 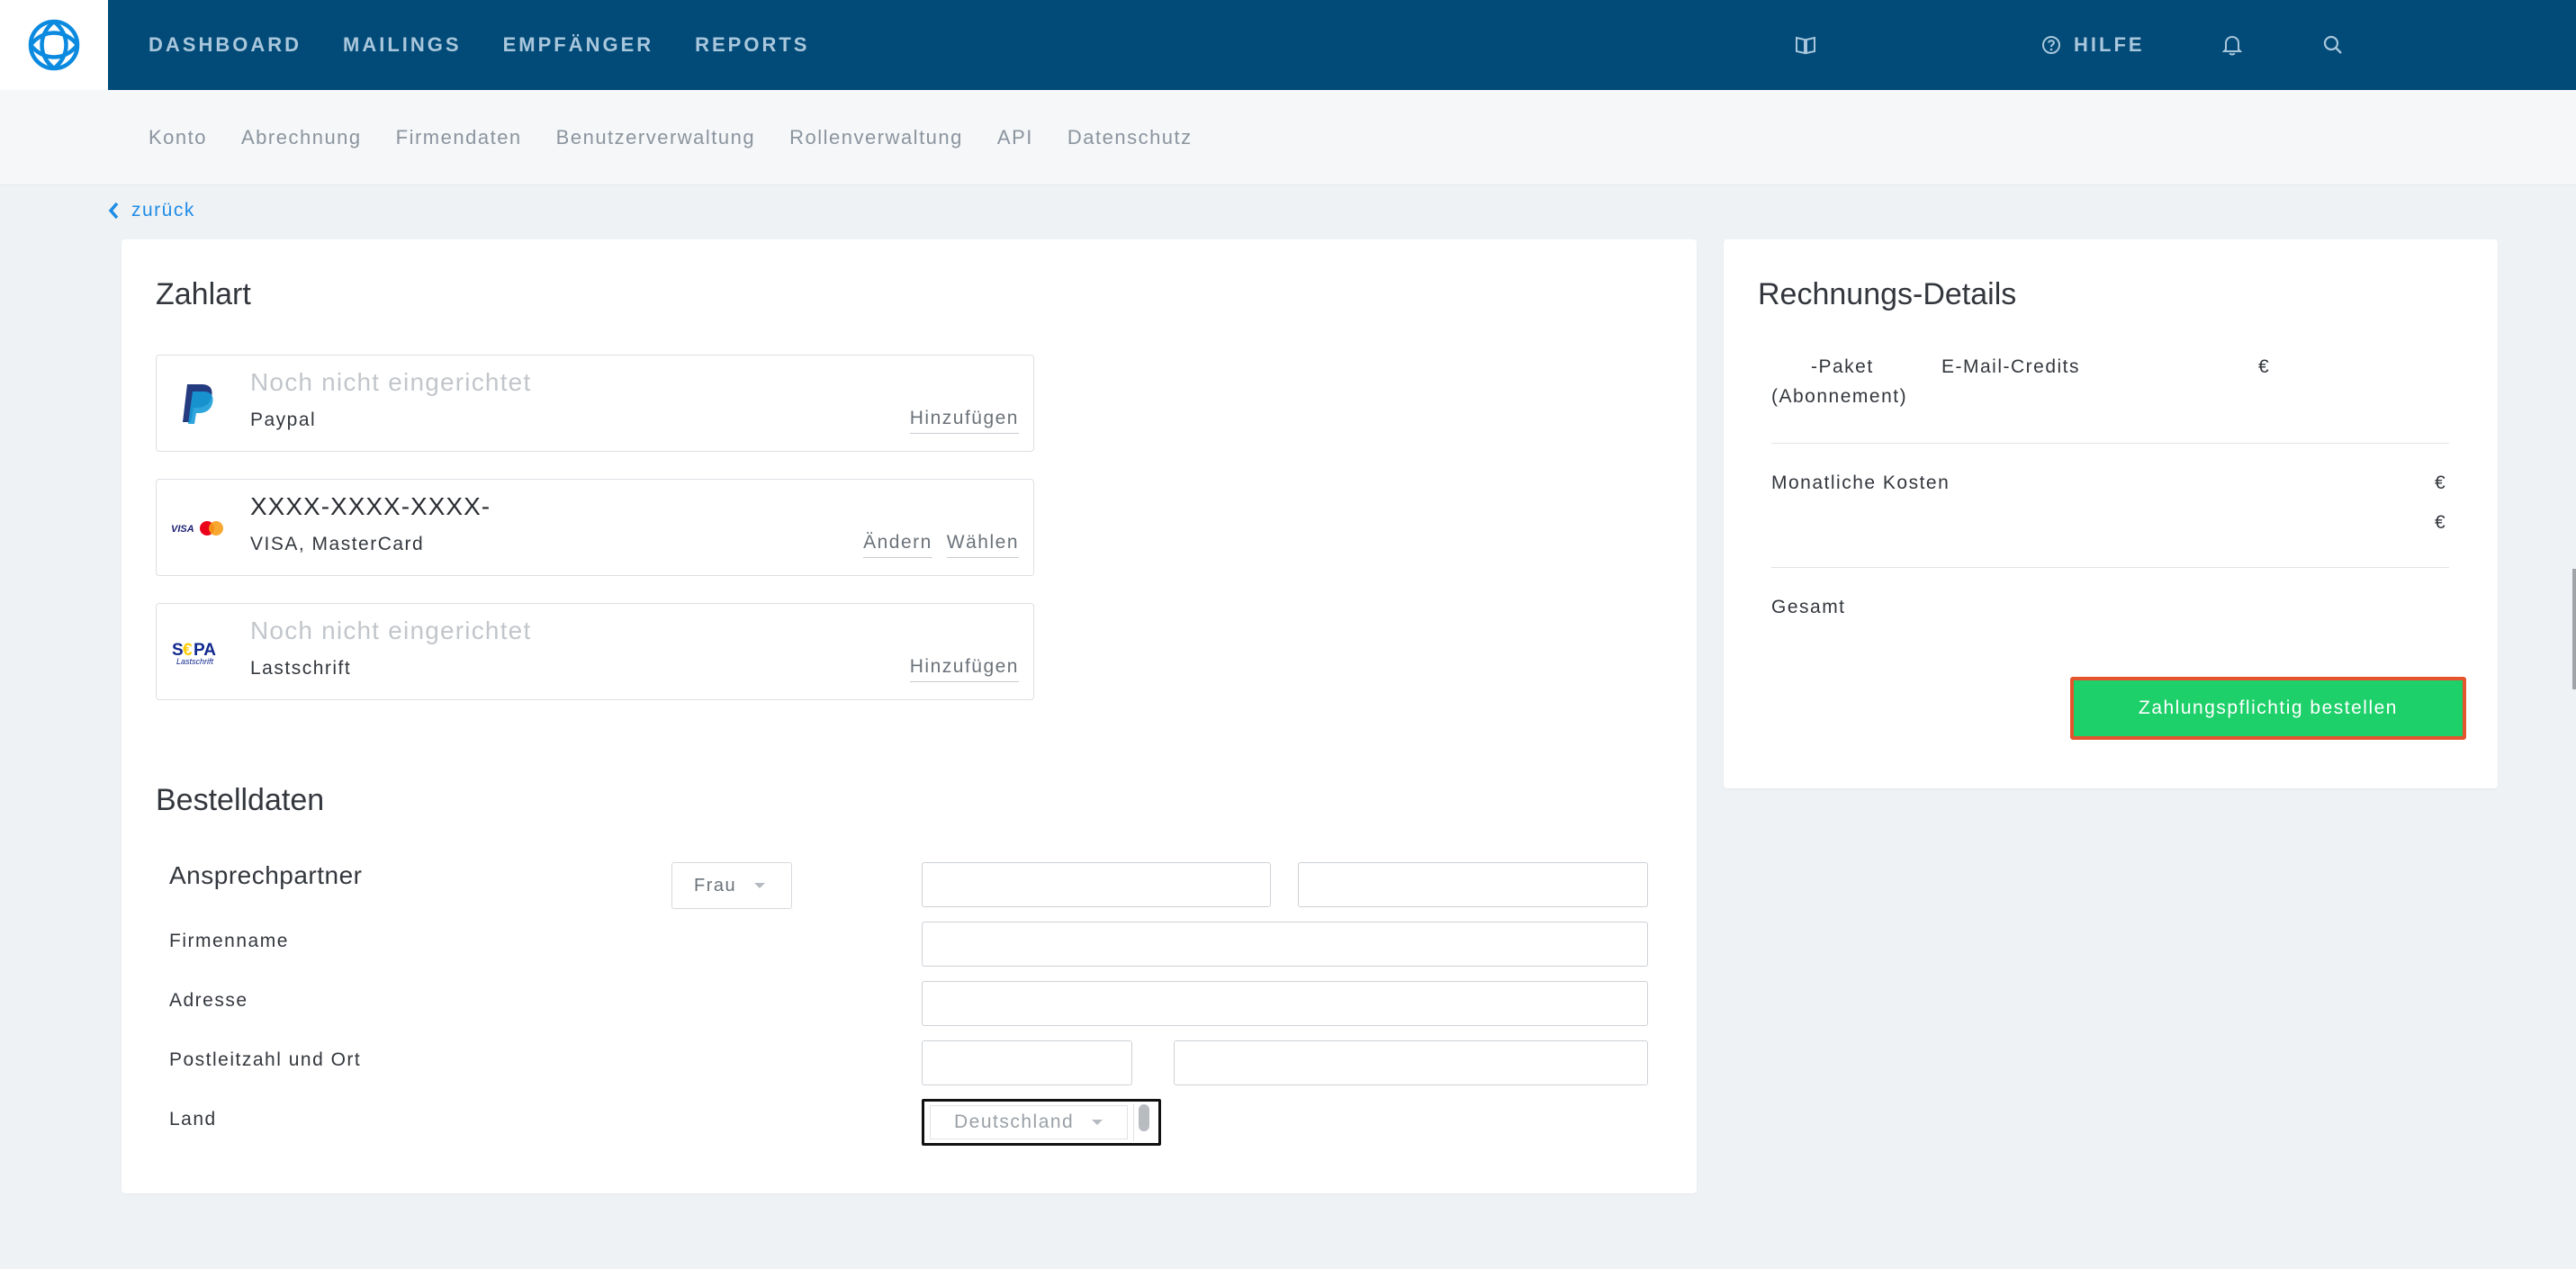 I want to click on sepa-add-link: Hinzufügen, so click(x=964, y=669).